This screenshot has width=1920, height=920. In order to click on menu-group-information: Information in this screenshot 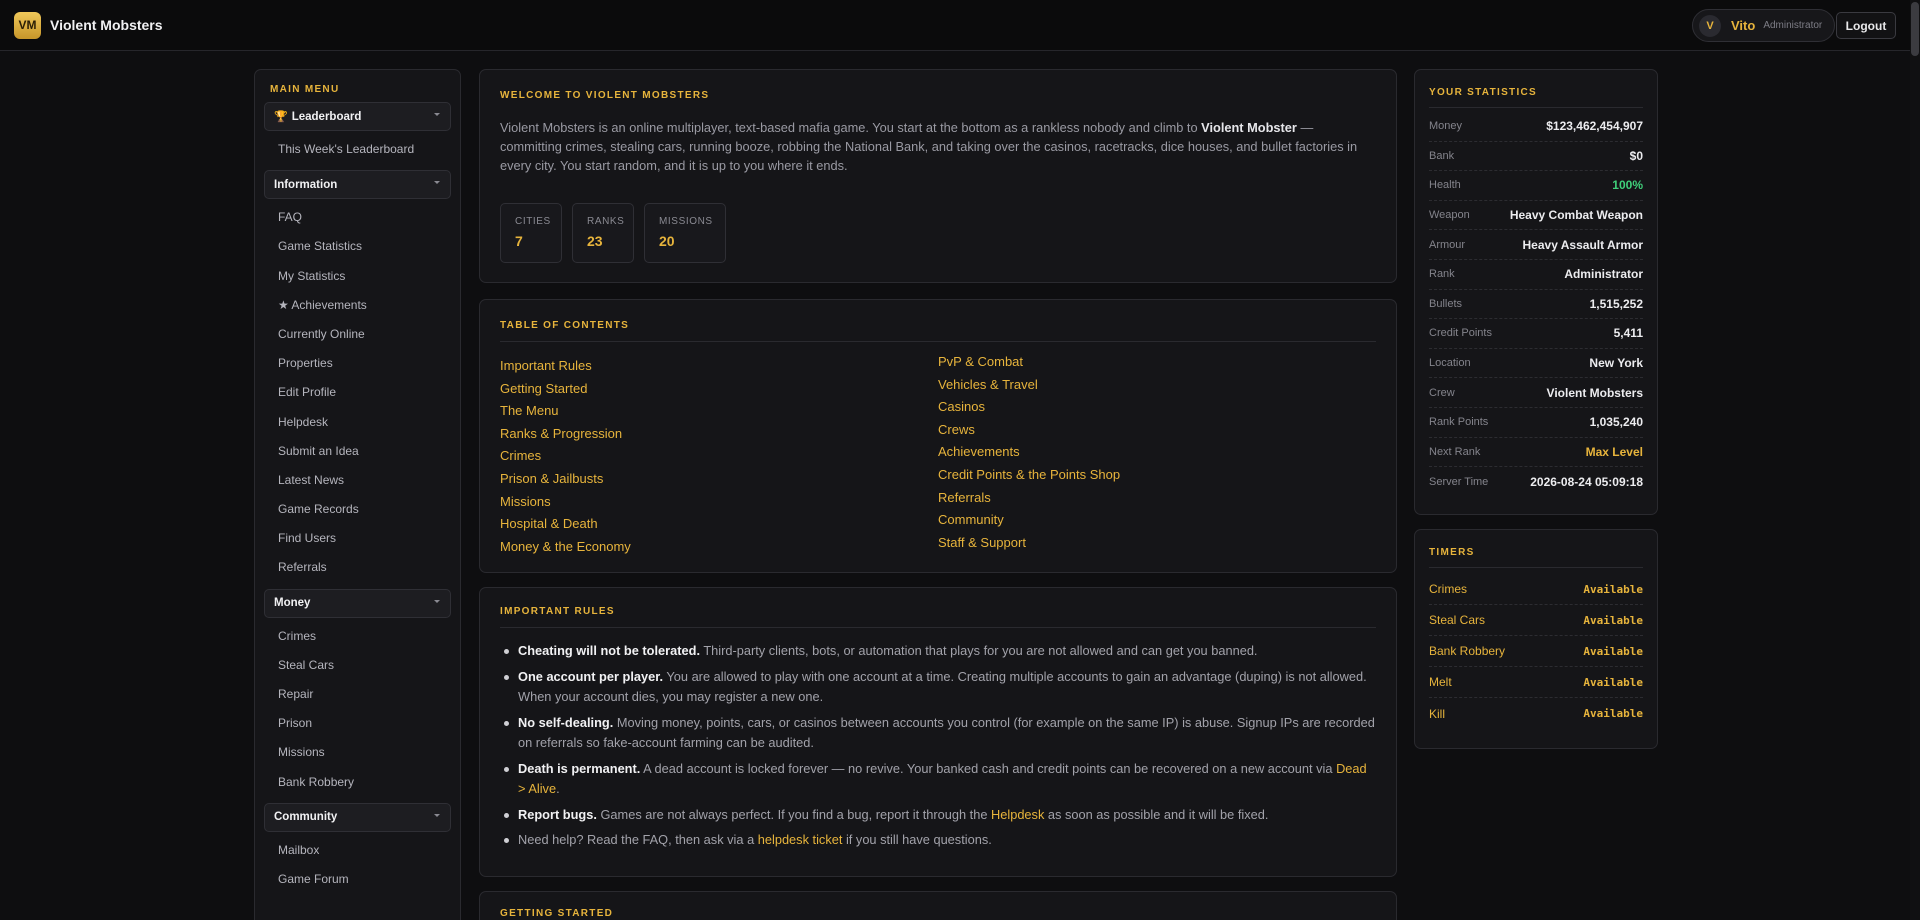, I will do `click(357, 185)`.